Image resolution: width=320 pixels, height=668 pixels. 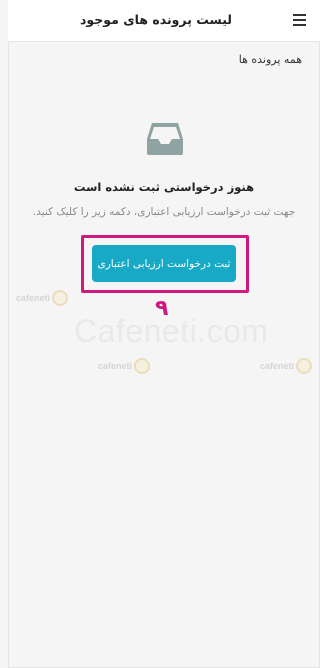 What do you see at coordinates (164, 263) in the screenshot?
I see `submit-credit-request-button: ثبت درخواست ارزیابی اعتباری` at bounding box center [164, 263].